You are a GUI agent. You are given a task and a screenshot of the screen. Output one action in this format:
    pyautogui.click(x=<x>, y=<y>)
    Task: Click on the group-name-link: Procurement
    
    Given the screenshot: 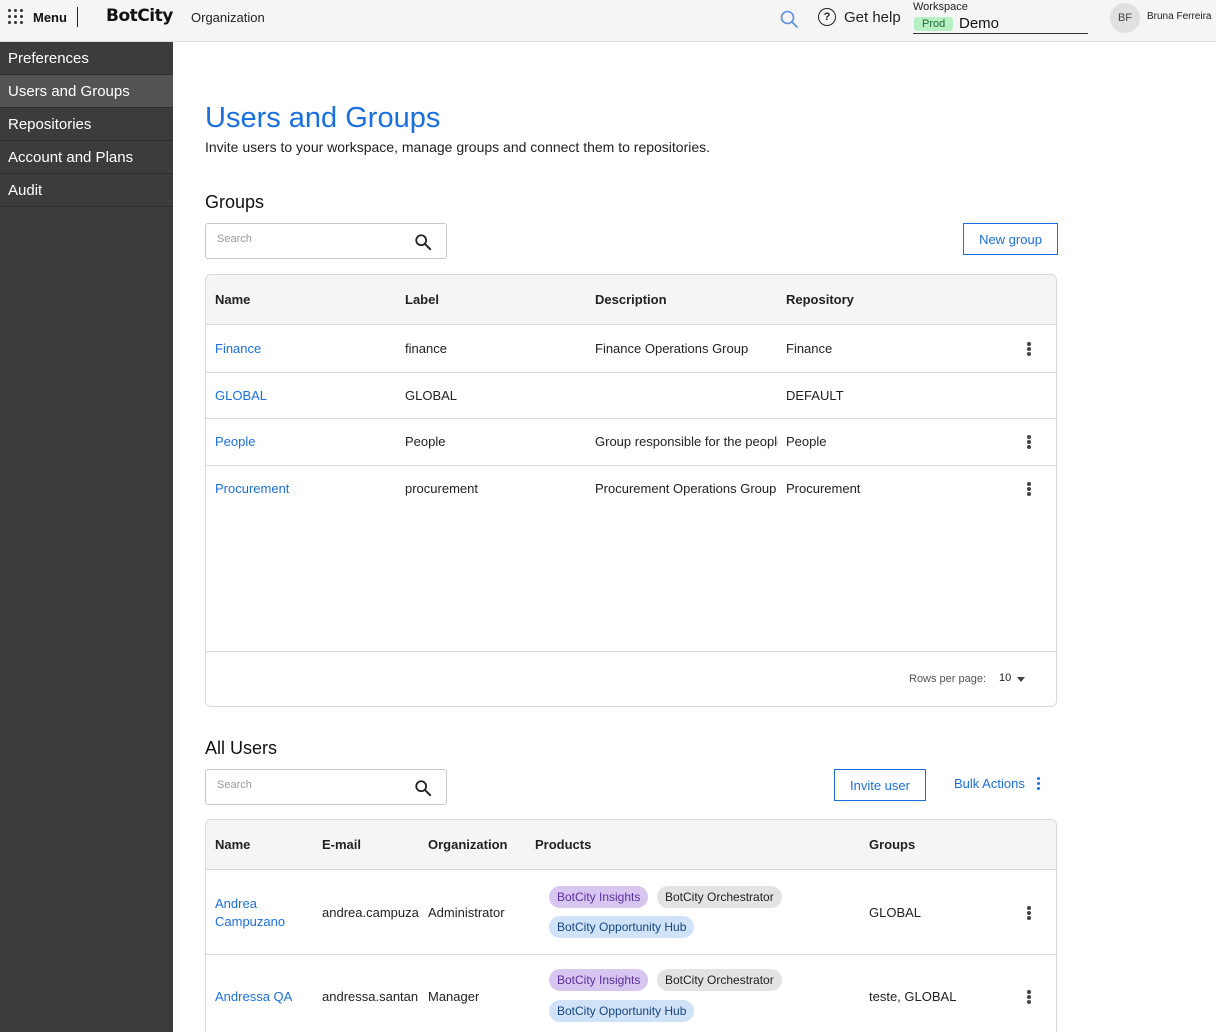 What is the action you would take?
    pyautogui.click(x=252, y=488)
    